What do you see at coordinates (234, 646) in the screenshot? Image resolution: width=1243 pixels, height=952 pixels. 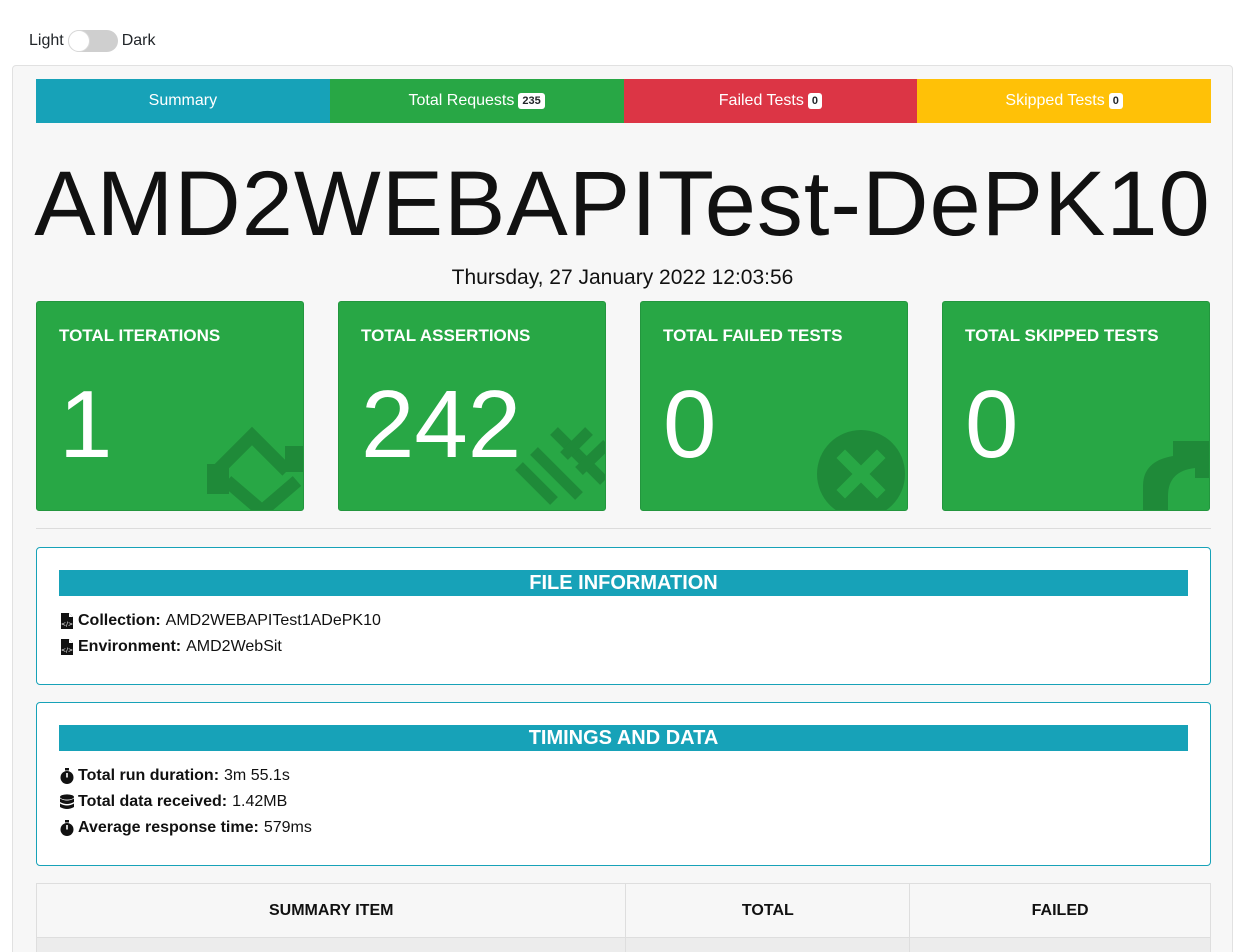 I see `environment-value: AMD2WebSit` at bounding box center [234, 646].